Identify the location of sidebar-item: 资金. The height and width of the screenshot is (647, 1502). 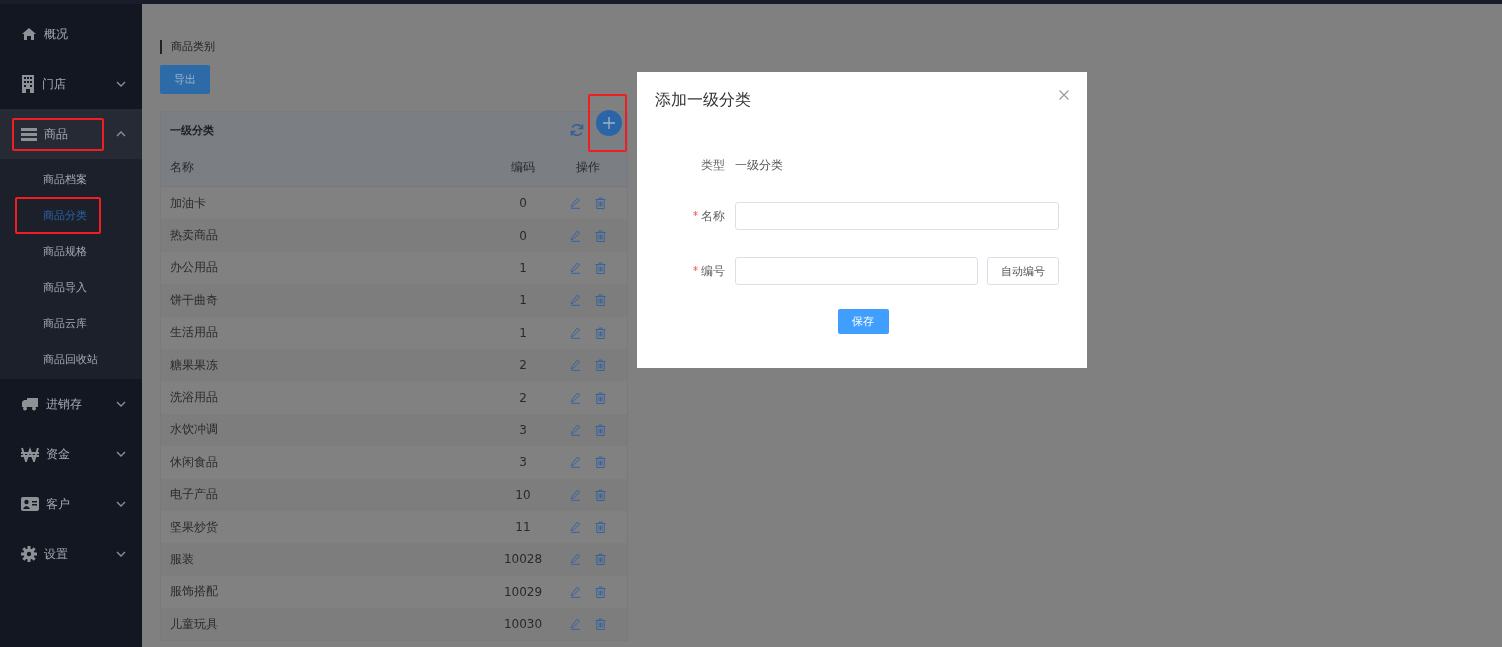
(71, 454).